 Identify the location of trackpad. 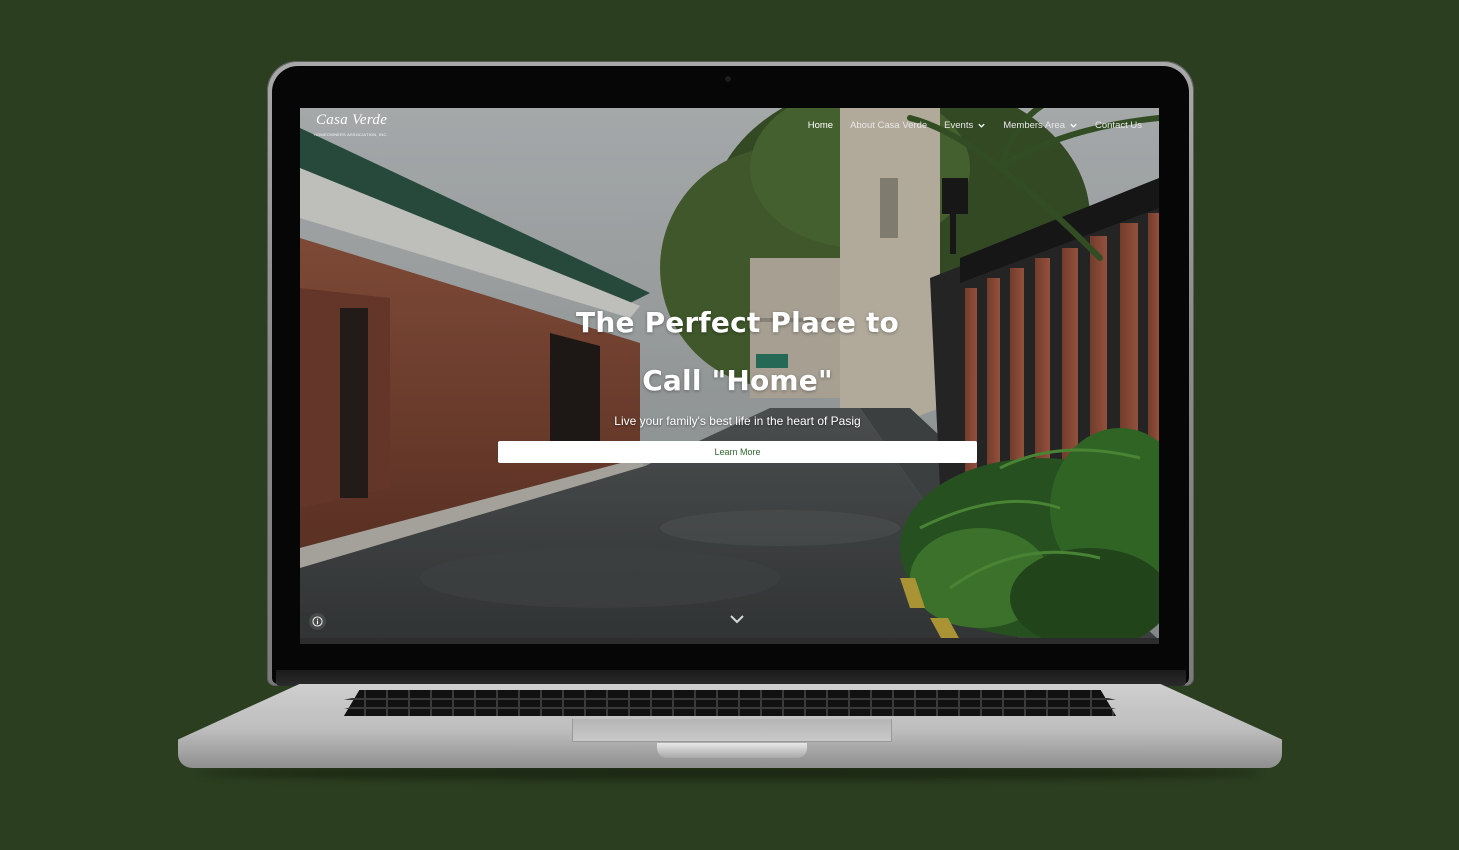
(732, 730).